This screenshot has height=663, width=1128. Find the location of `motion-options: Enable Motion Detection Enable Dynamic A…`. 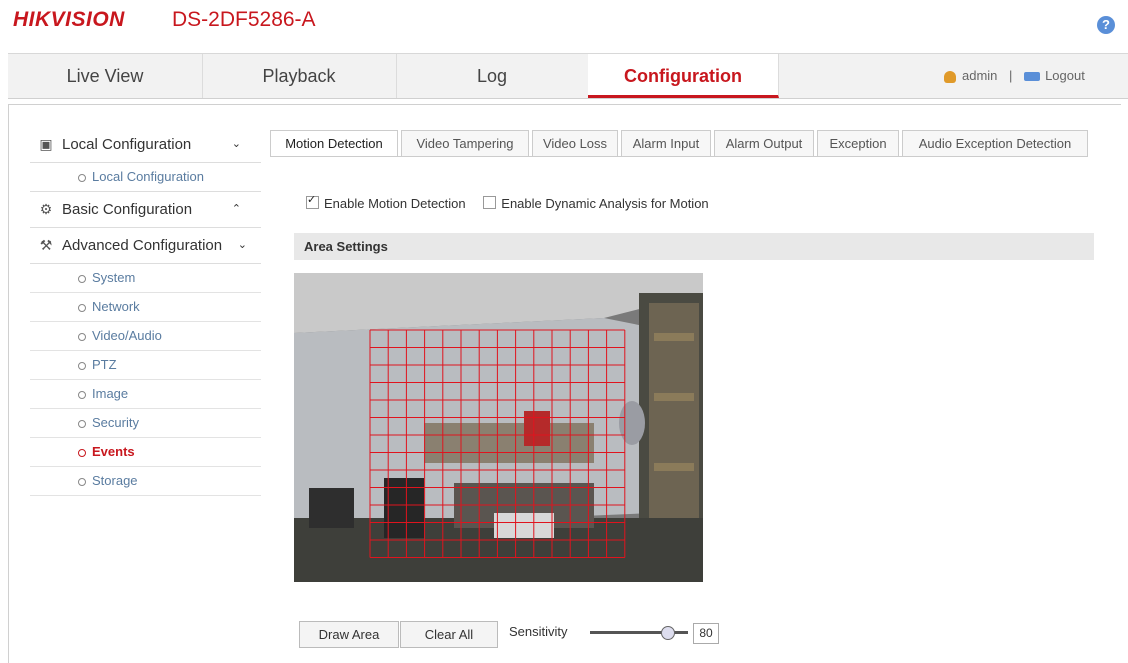

motion-options: Enable Motion Detection Enable Dynamic A… is located at coordinates (507, 202).